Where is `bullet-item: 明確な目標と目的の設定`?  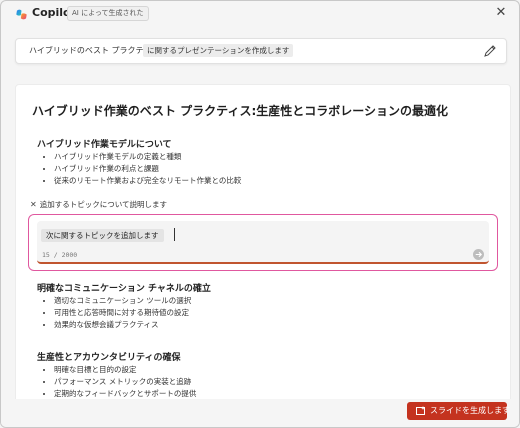 bullet-item: 明確な目標と目的の設定 is located at coordinates (125, 370).